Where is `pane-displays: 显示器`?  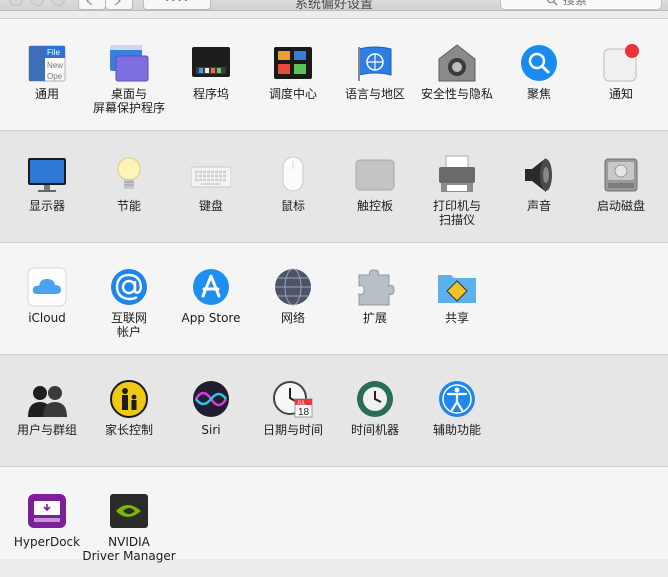
pane-displays: 显示器 is located at coordinates (47, 186).